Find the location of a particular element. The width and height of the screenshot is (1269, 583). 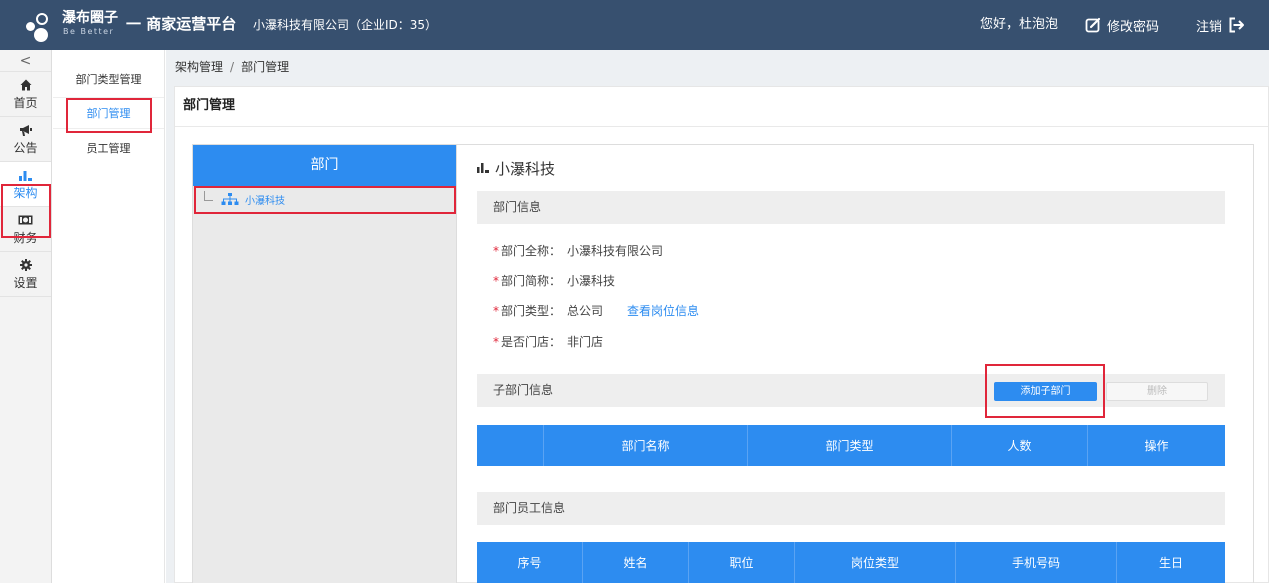

nav-label-home: 首页 is located at coordinates (25, 102).